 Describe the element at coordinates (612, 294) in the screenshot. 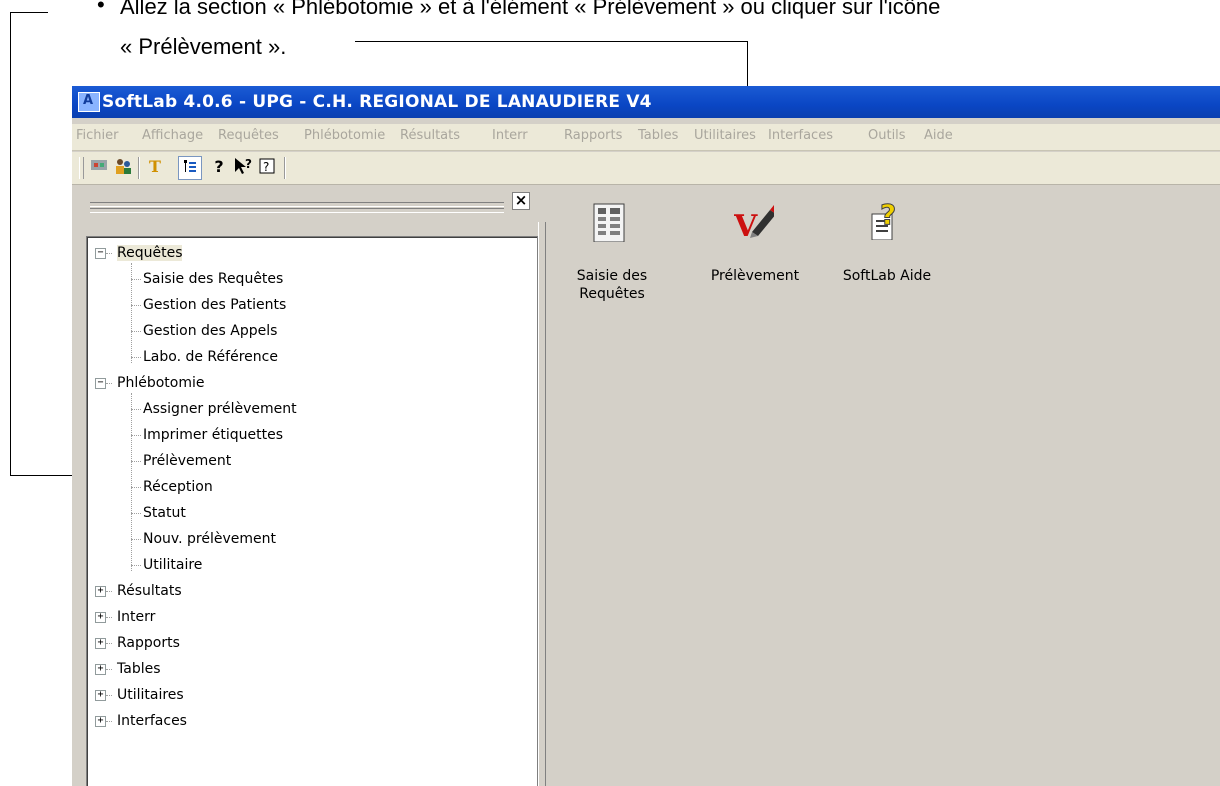

I see `shortcut-label-2: Requêtes` at that location.